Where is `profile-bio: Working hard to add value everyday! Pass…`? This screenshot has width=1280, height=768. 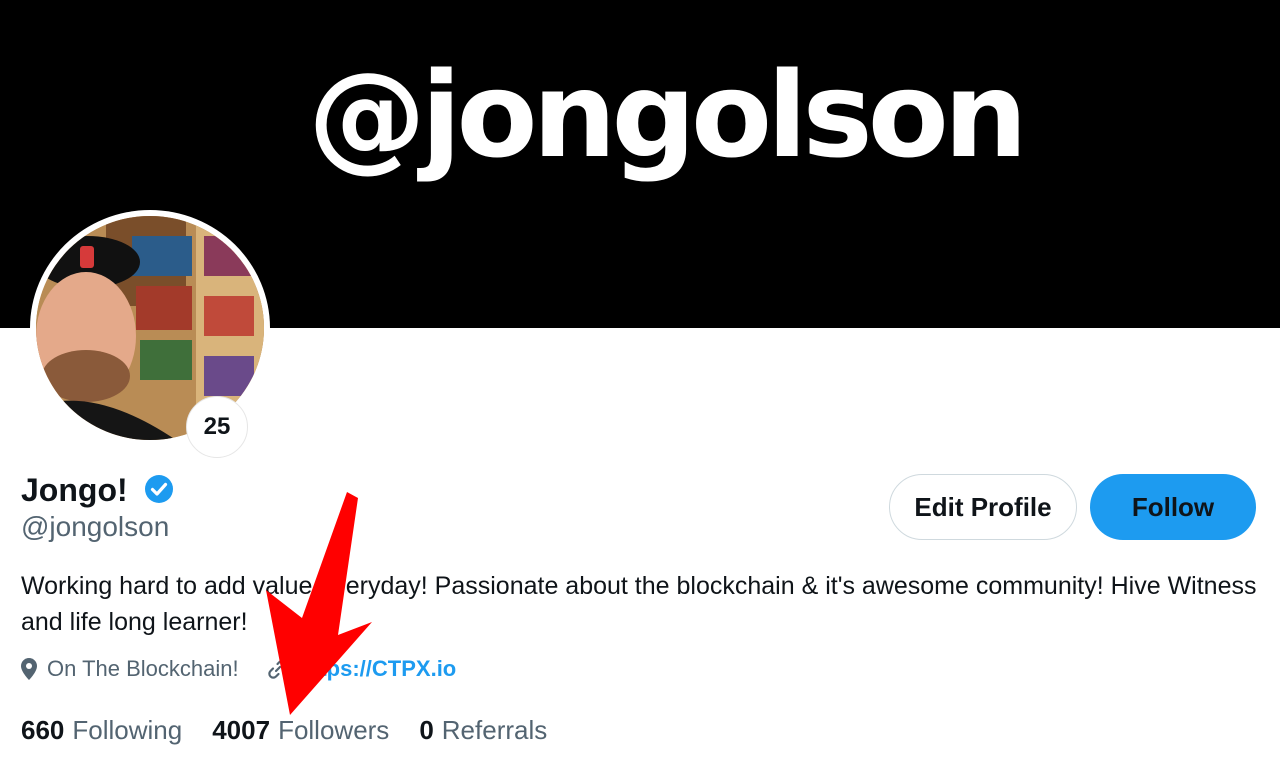
profile-bio: Working hard to add value everyday! Pass… is located at coordinates (639, 604).